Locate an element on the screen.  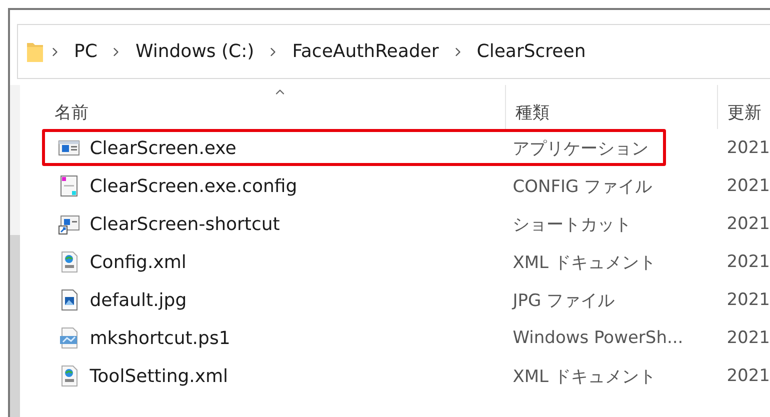
address-bar: PC Windows (C:) FaceAuthReader ClearScreen is located at coordinates (393, 51).